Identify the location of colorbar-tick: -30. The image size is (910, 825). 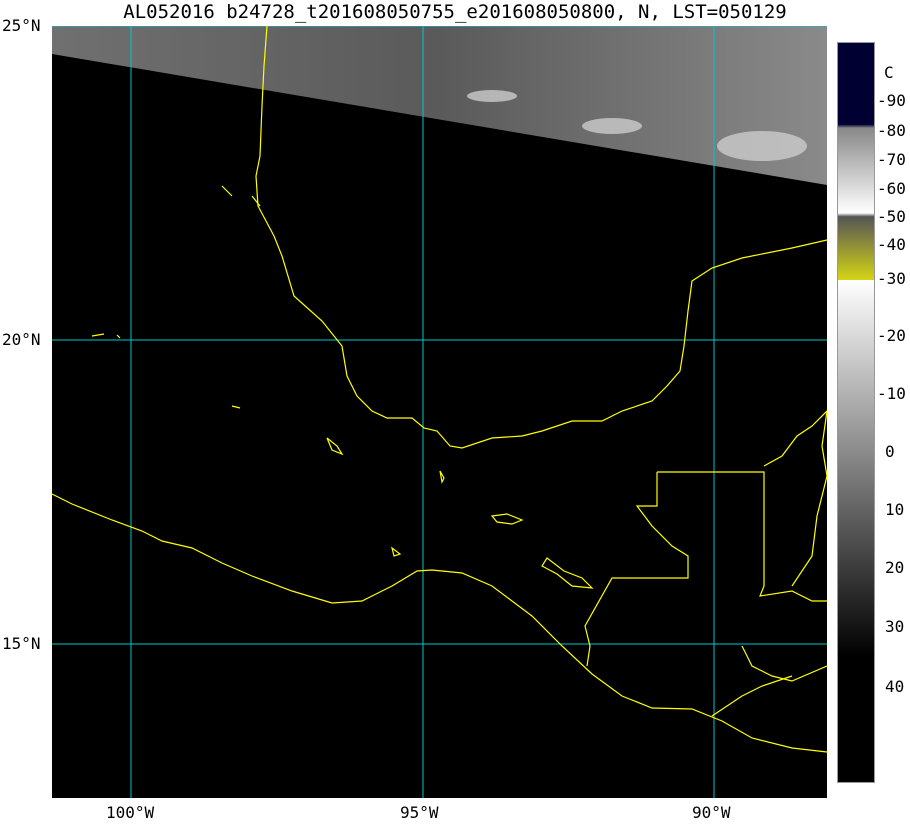
(891, 278).